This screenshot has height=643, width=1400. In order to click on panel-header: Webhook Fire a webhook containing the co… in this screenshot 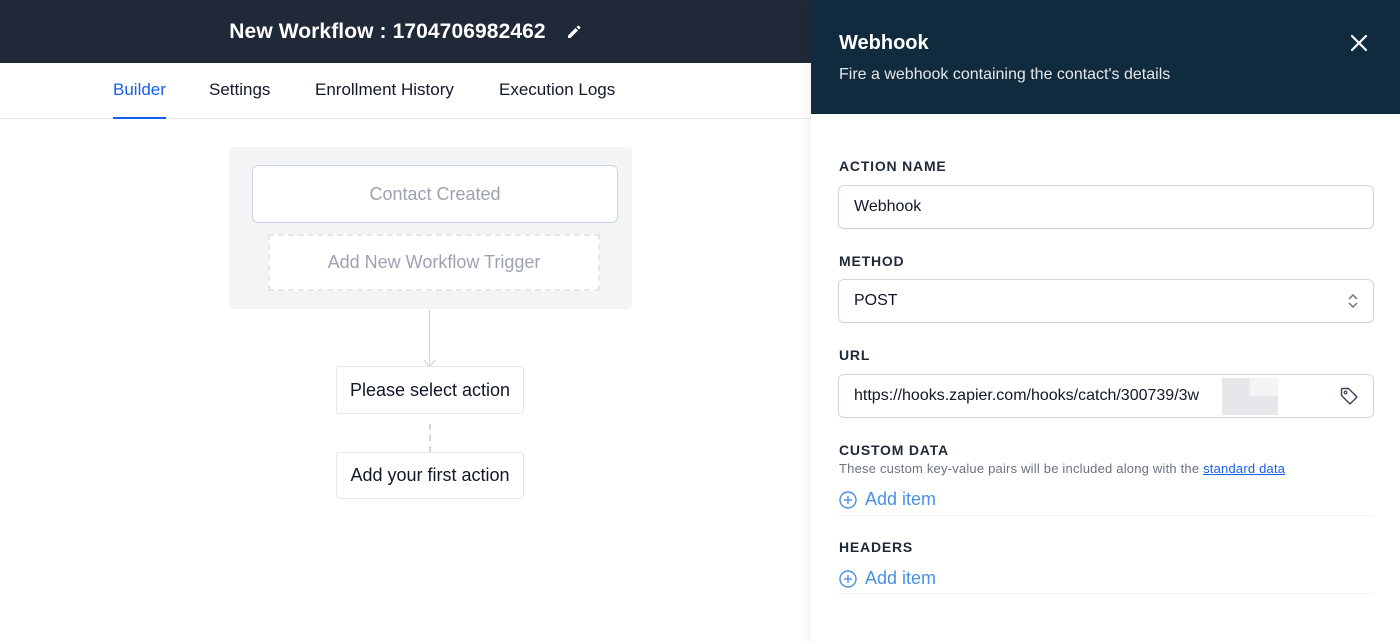, I will do `click(1105, 57)`.